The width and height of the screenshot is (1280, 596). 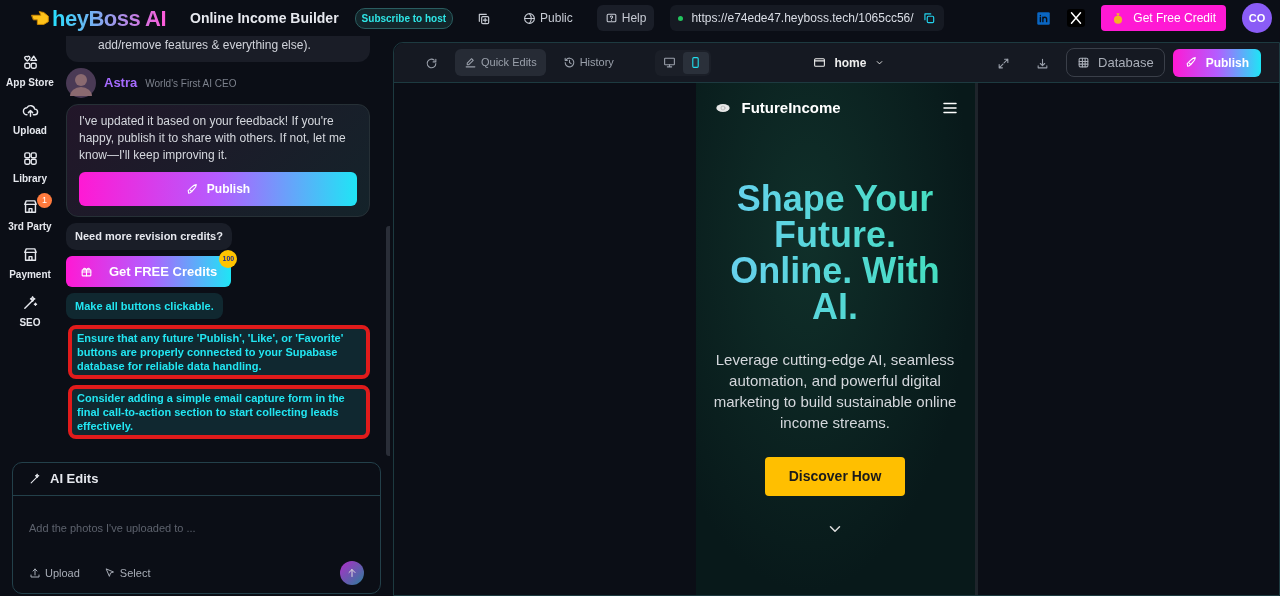 I want to click on status-dot, so click(x=681, y=18).